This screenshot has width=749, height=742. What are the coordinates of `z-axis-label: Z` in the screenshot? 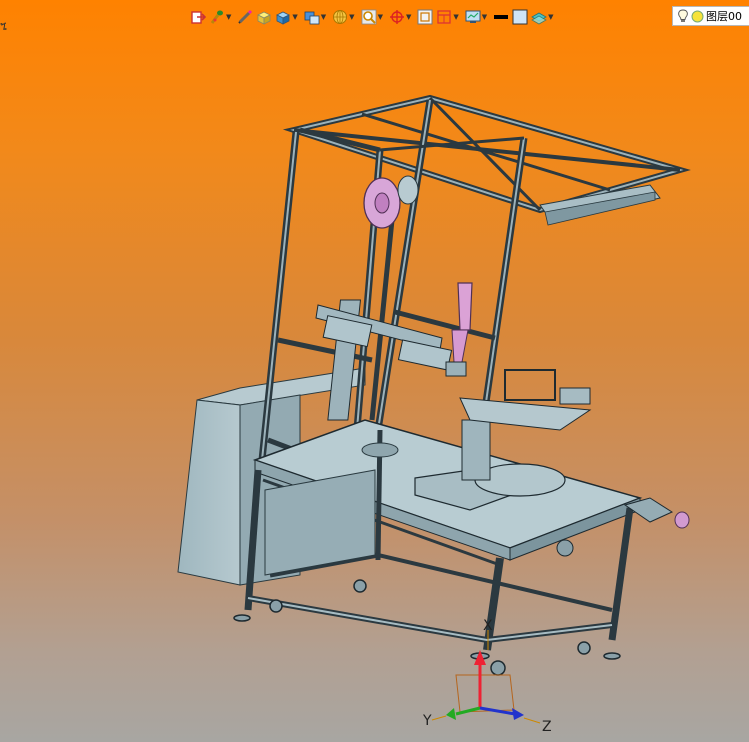 It's located at (547, 727).